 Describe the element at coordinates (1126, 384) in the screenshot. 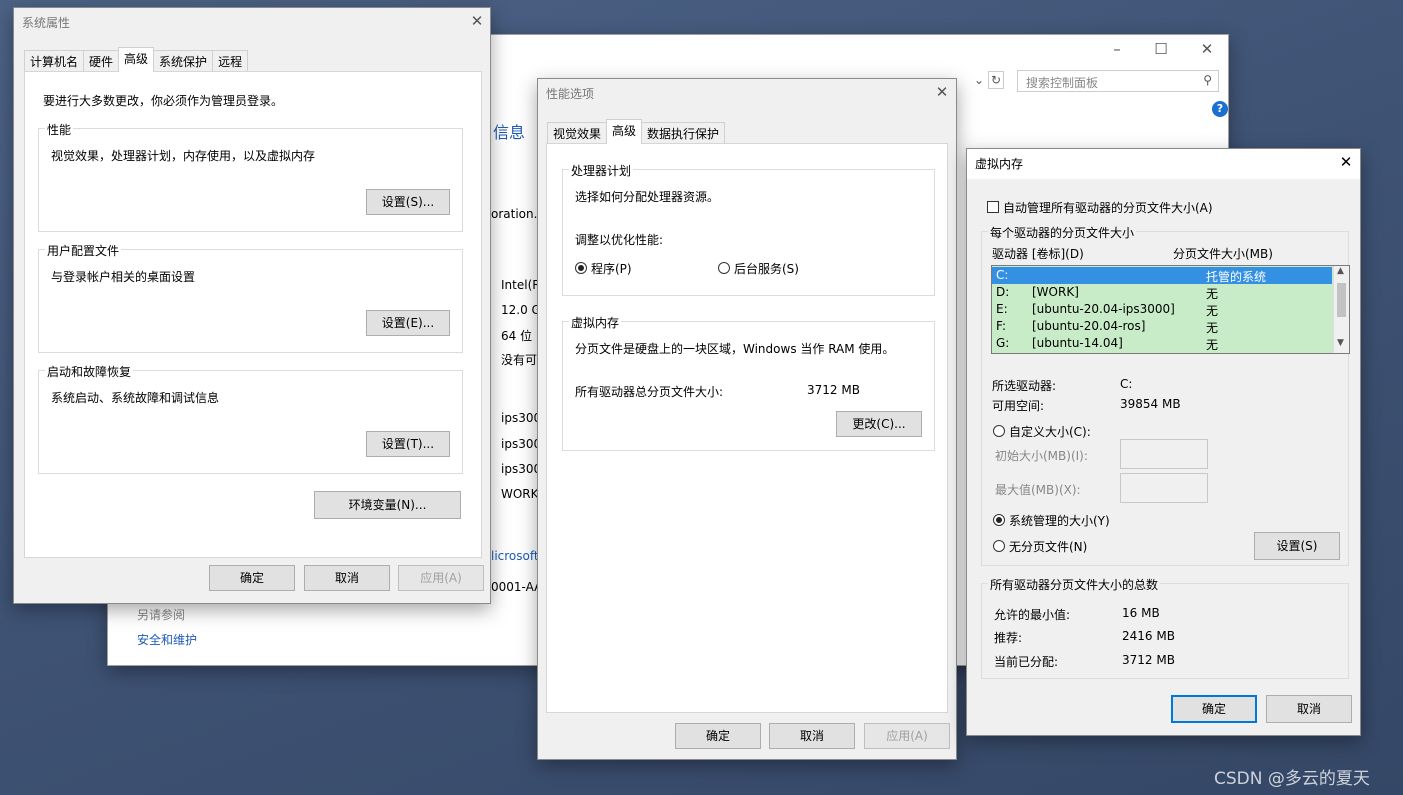

I see `selected-drive-value: C:` at that location.